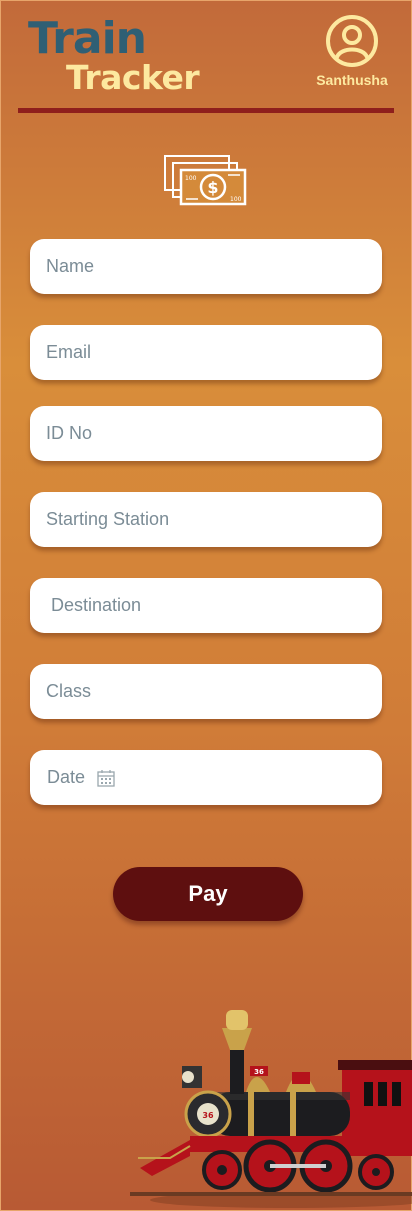 The image size is (412, 1211). What do you see at coordinates (69, 691) in the screenshot?
I see `class-placeholder: Class` at bounding box center [69, 691].